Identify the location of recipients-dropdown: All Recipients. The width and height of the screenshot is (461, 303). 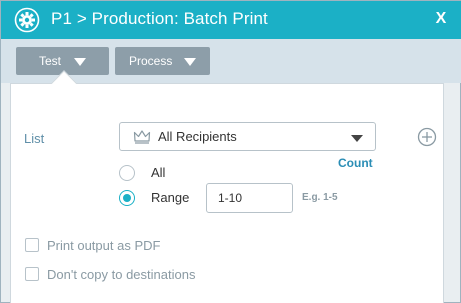
(247, 136).